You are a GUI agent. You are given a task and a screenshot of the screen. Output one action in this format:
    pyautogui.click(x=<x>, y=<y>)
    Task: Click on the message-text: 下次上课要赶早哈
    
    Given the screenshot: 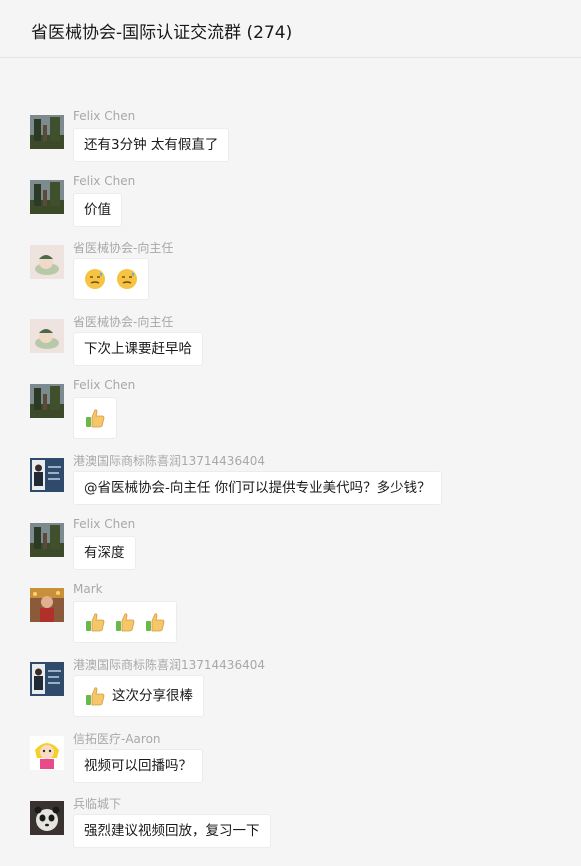 What is the action you would take?
    pyautogui.click(x=138, y=349)
    